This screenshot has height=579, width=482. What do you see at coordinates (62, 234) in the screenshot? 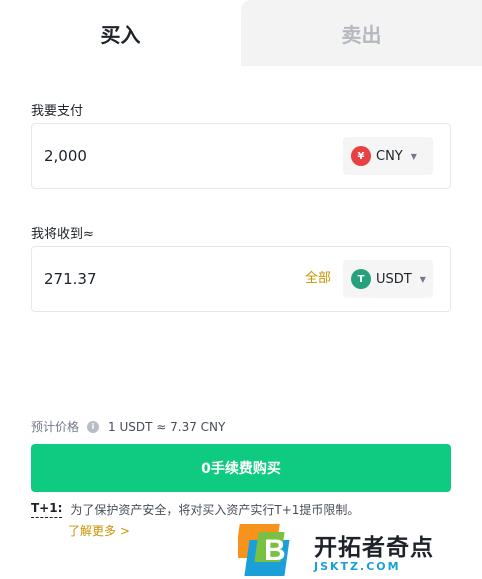
I see `receive-label: 我将收到≈` at bounding box center [62, 234].